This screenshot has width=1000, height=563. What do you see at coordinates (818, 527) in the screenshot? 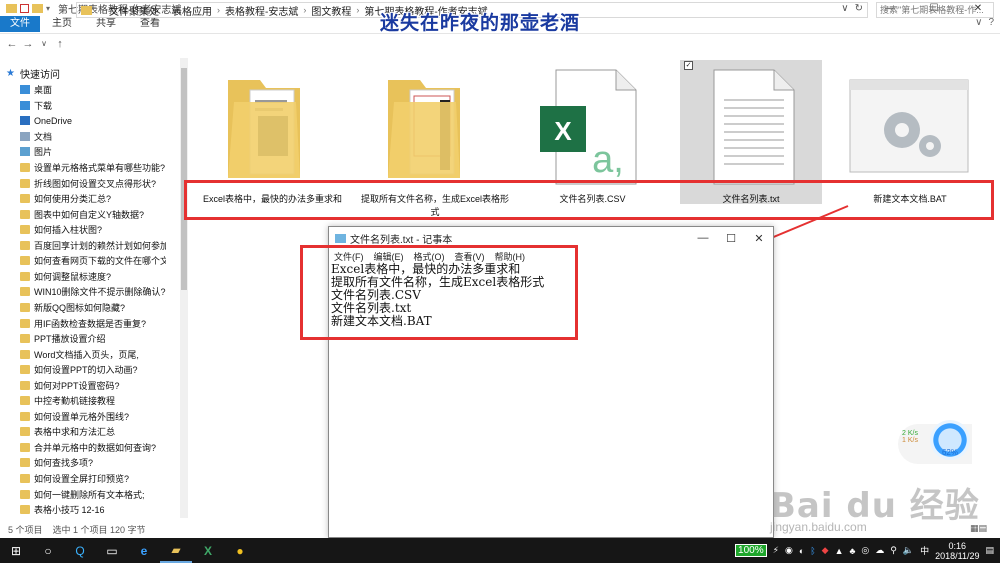
I see `baidu-url: jingyan.baidu.com` at bounding box center [818, 527].